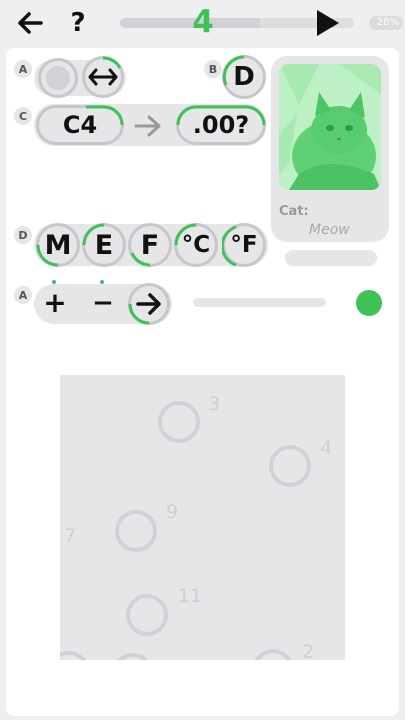 This screenshot has height=720, width=405. What do you see at coordinates (328, 25) in the screenshot?
I see `play-icon` at bounding box center [328, 25].